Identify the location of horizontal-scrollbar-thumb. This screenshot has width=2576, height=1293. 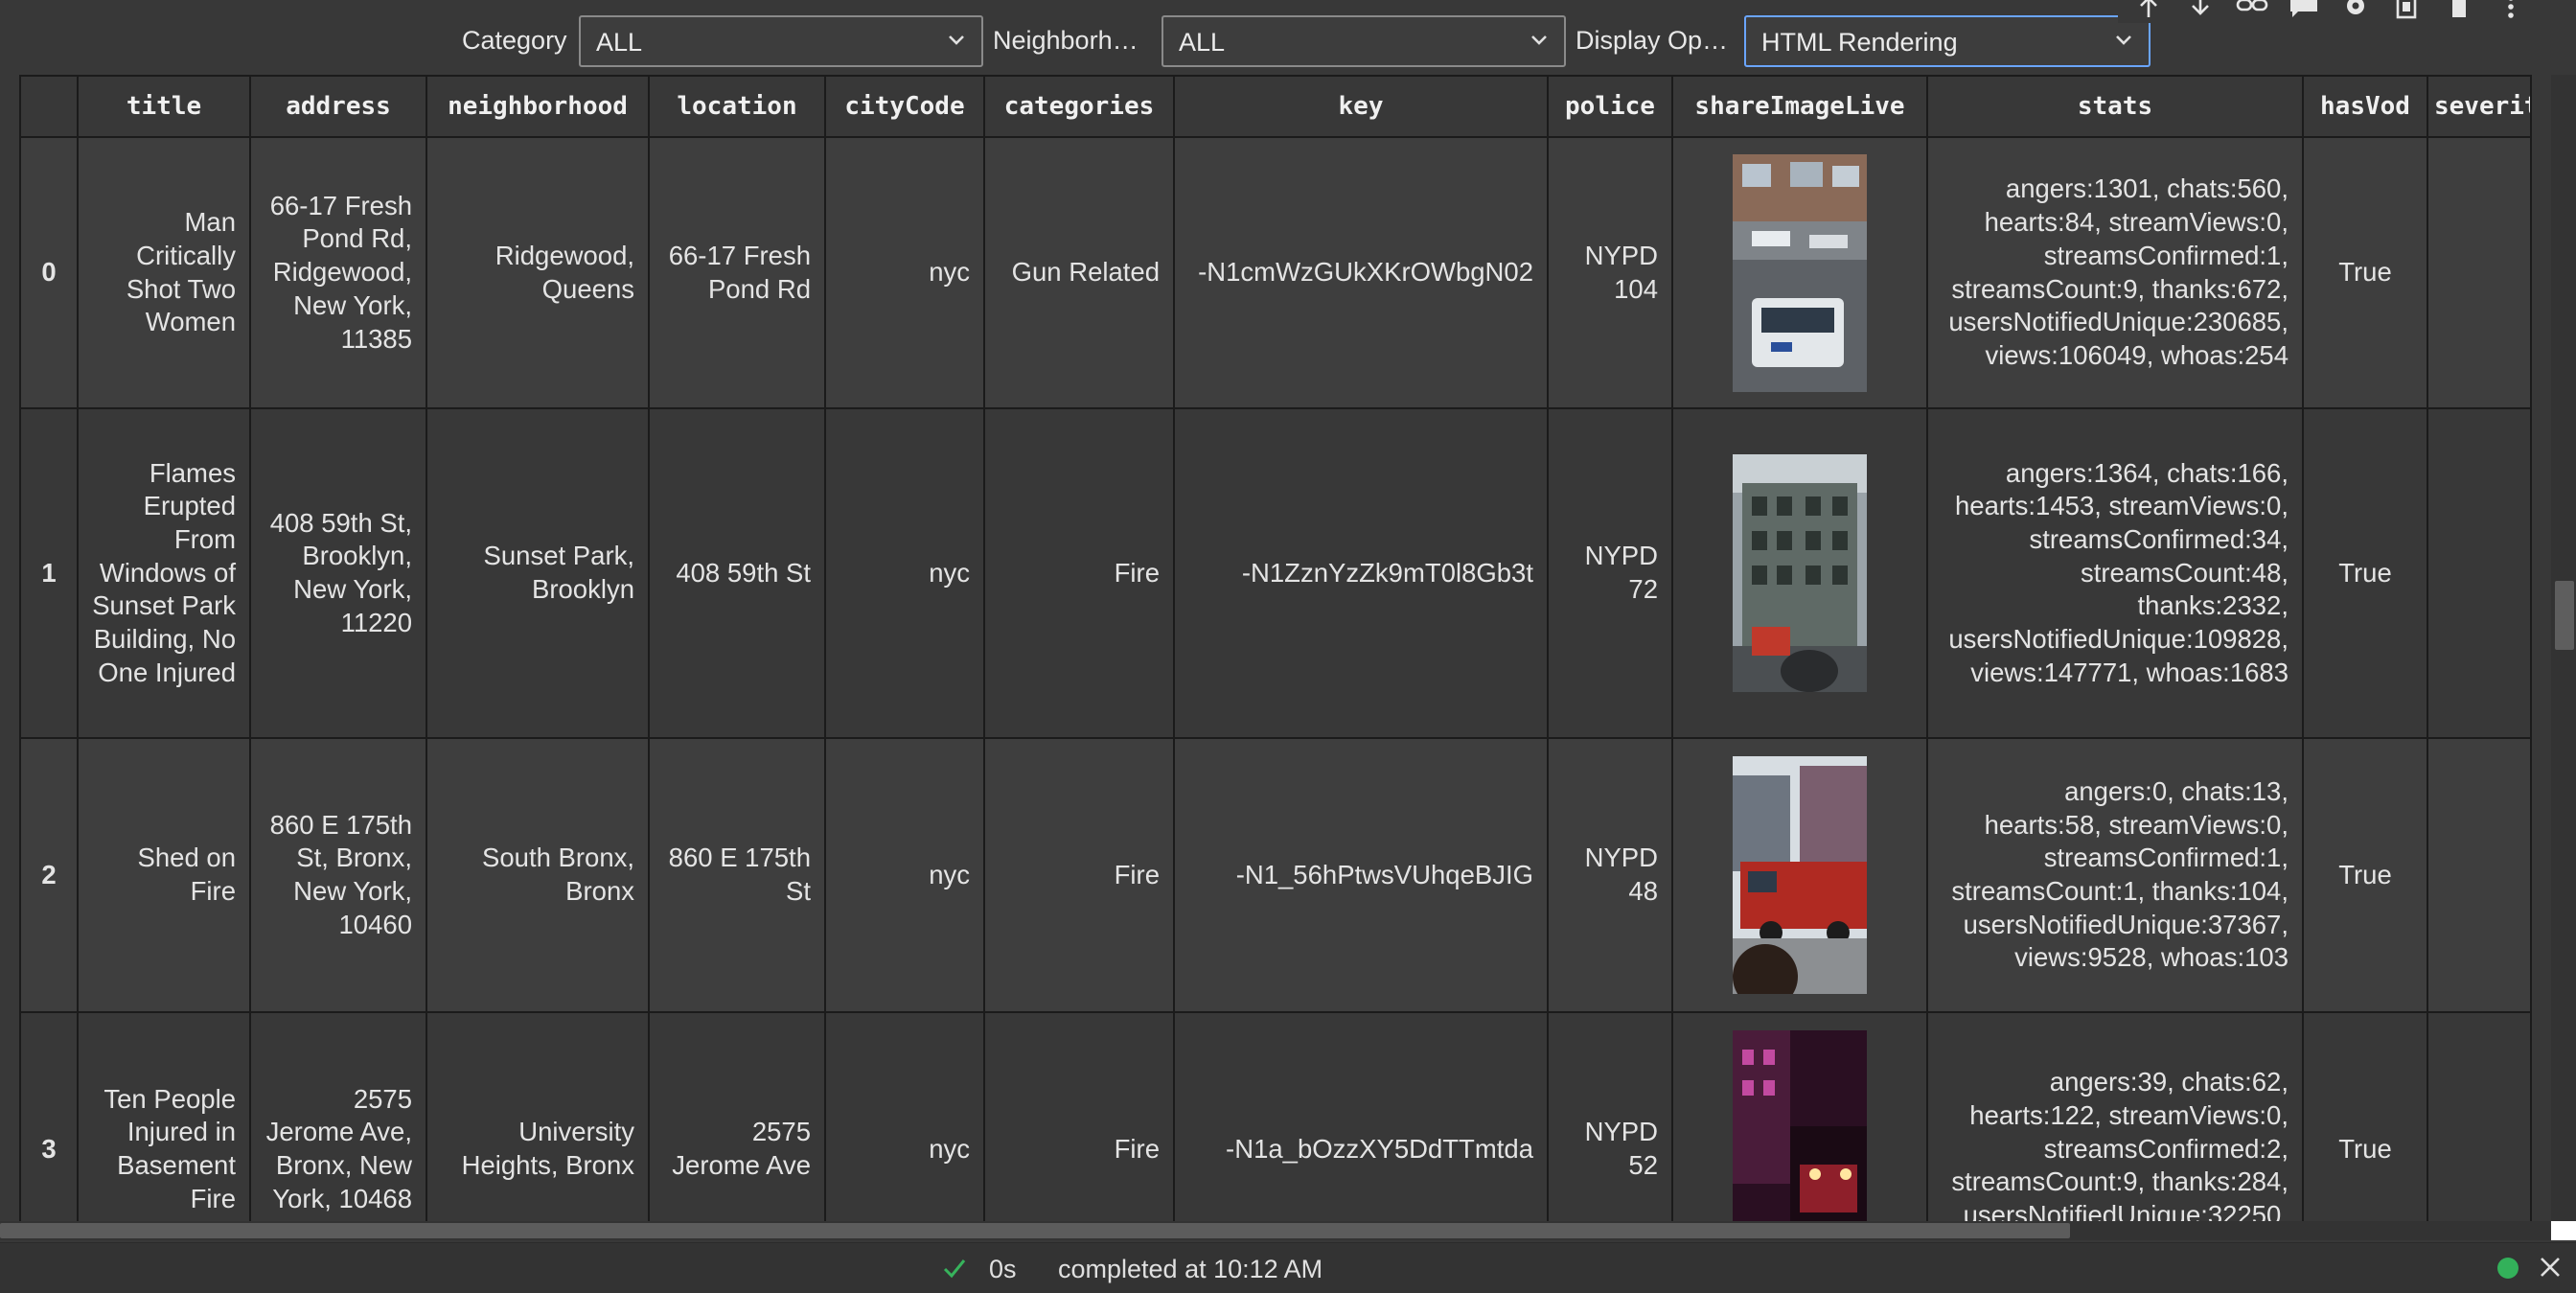
(1035, 1230).